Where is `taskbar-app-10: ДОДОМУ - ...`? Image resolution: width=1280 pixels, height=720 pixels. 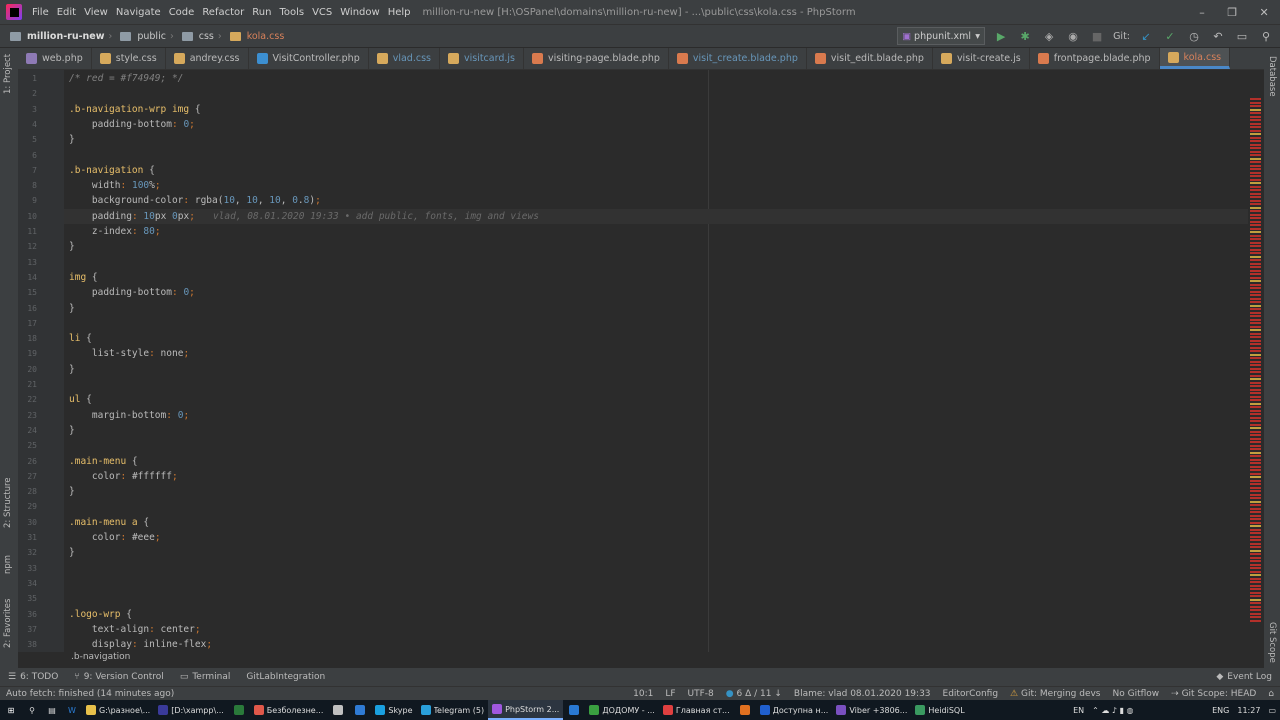 taskbar-app-10: ДОДОМУ - ... is located at coordinates (621, 710).